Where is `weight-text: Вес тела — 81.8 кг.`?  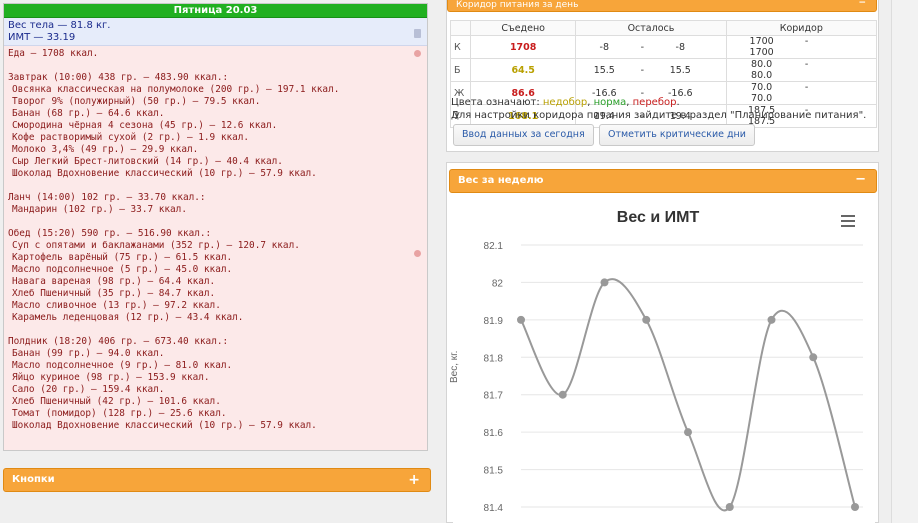 weight-text: Вес тела — 81.8 кг. is located at coordinates (59, 25).